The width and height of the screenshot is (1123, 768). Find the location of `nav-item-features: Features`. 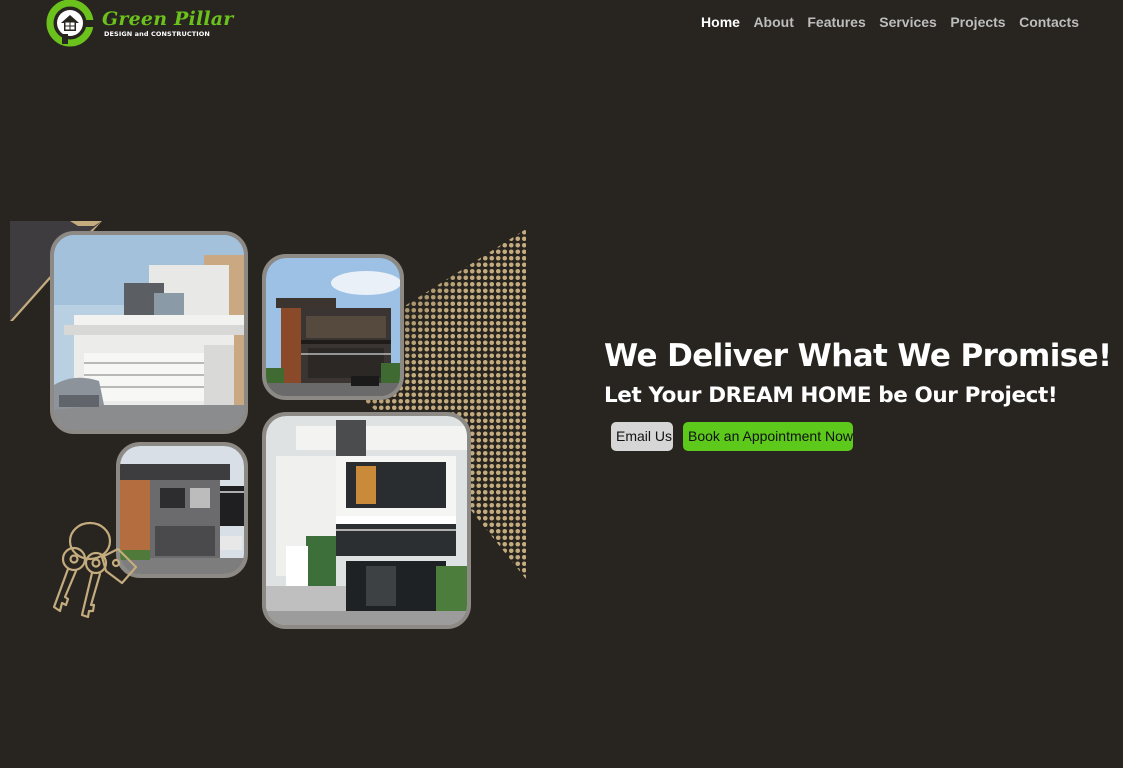

nav-item-features: Features is located at coordinates (836, 22).